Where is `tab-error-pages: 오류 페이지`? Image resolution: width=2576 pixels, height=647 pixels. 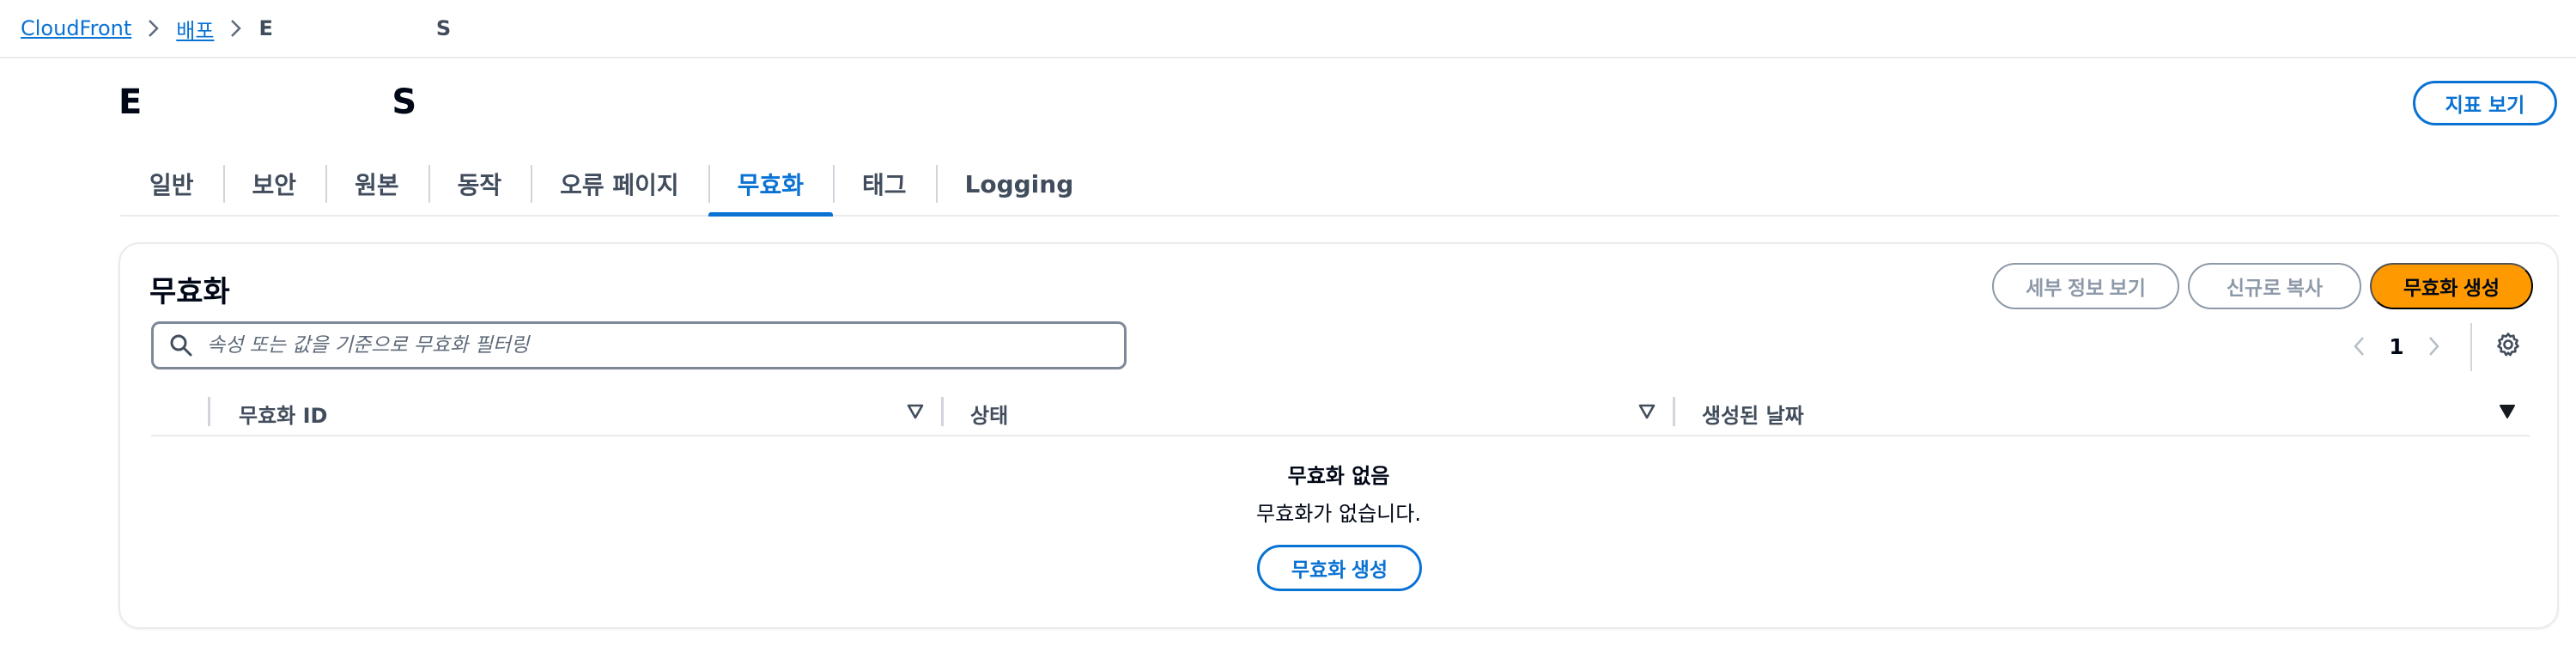
tab-error-pages: 오류 페이지 is located at coordinates (619, 184).